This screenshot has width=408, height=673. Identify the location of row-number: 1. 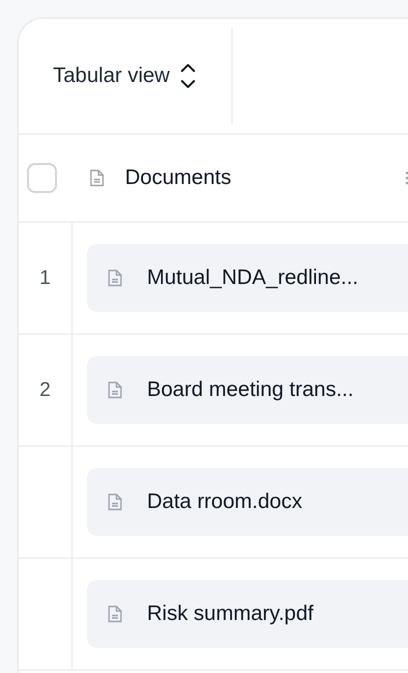
(45, 278).